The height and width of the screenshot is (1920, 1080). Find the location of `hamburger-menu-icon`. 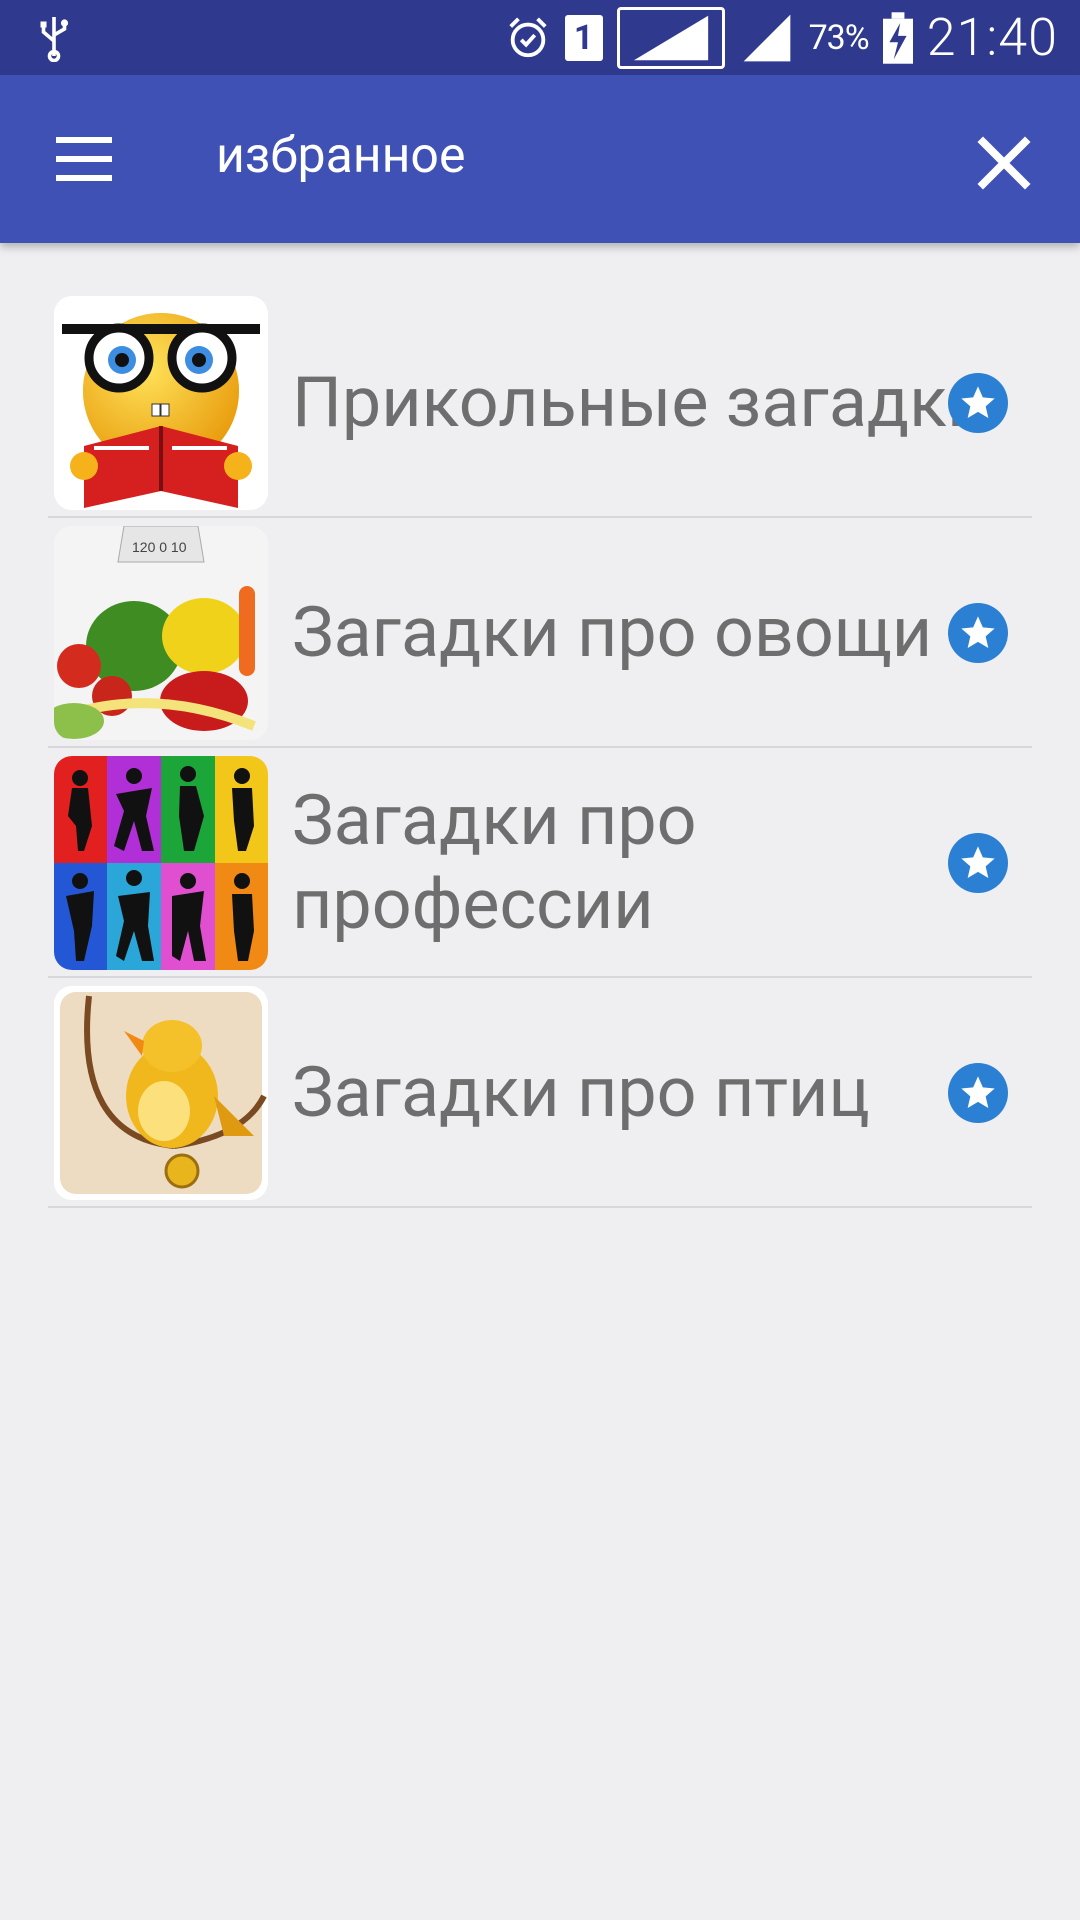

hamburger-menu-icon is located at coordinates (83, 159).